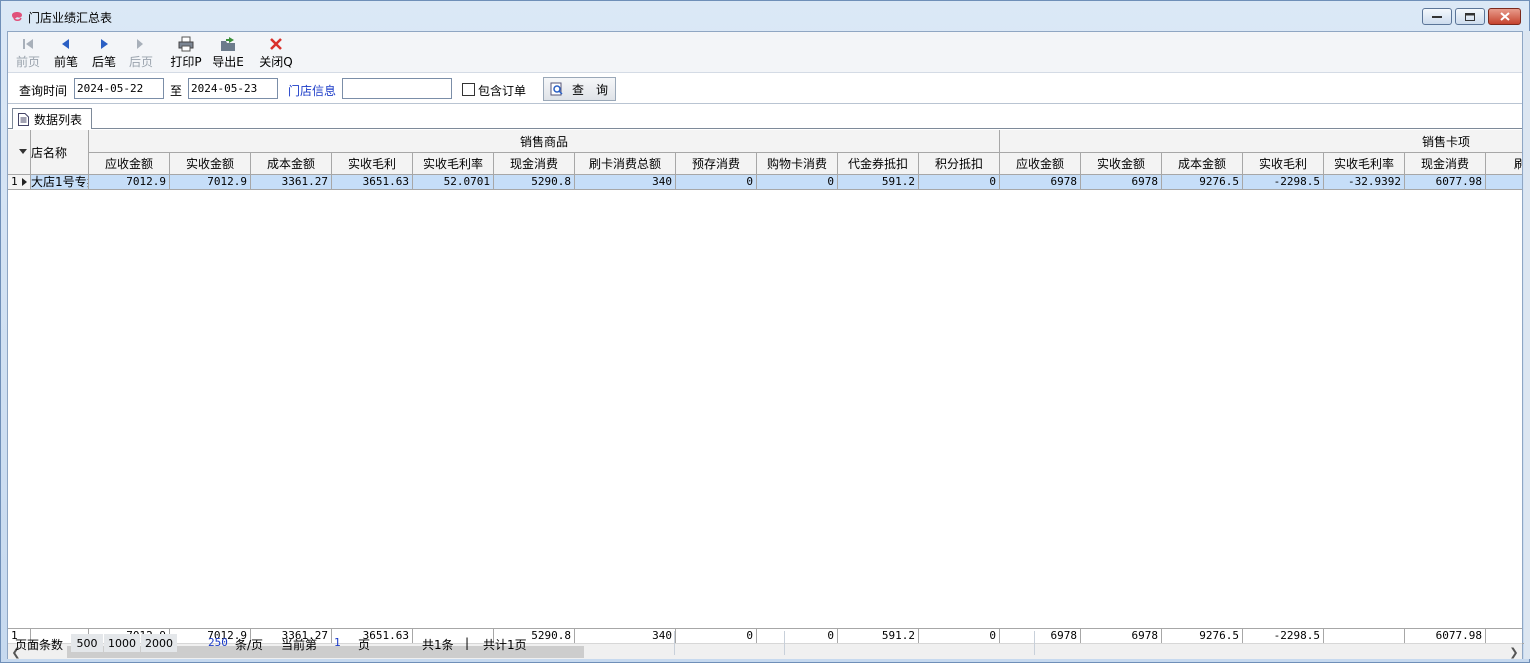 The height and width of the screenshot is (663, 1530). What do you see at coordinates (299, 645) in the screenshot?
I see `current-page-label: 当前第` at bounding box center [299, 645].